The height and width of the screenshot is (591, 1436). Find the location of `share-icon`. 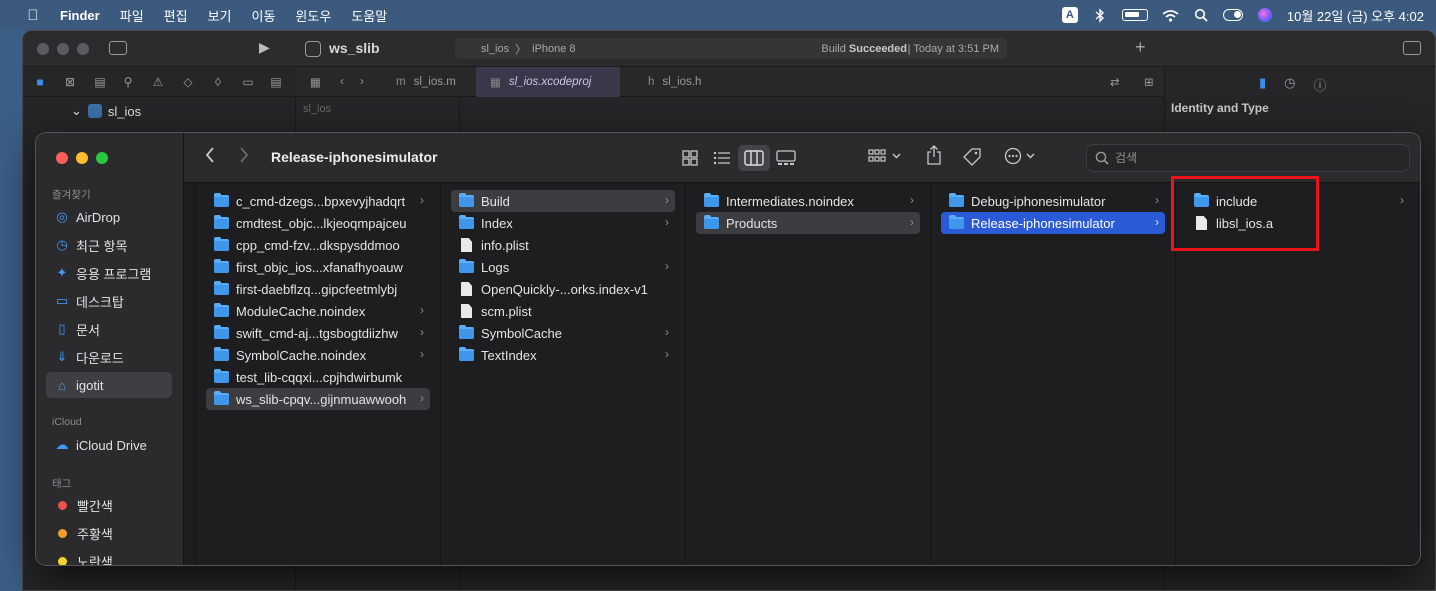

share-icon is located at coordinates (934, 158).